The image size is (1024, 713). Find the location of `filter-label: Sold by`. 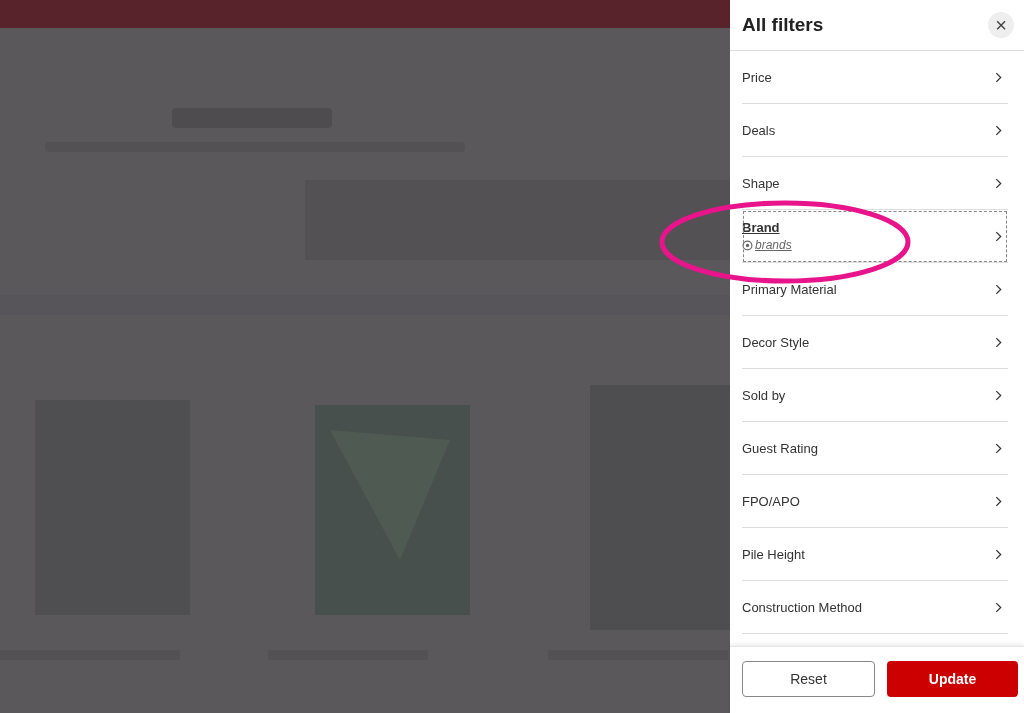

filter-label: Sold by is located at coordinates (764, 395).